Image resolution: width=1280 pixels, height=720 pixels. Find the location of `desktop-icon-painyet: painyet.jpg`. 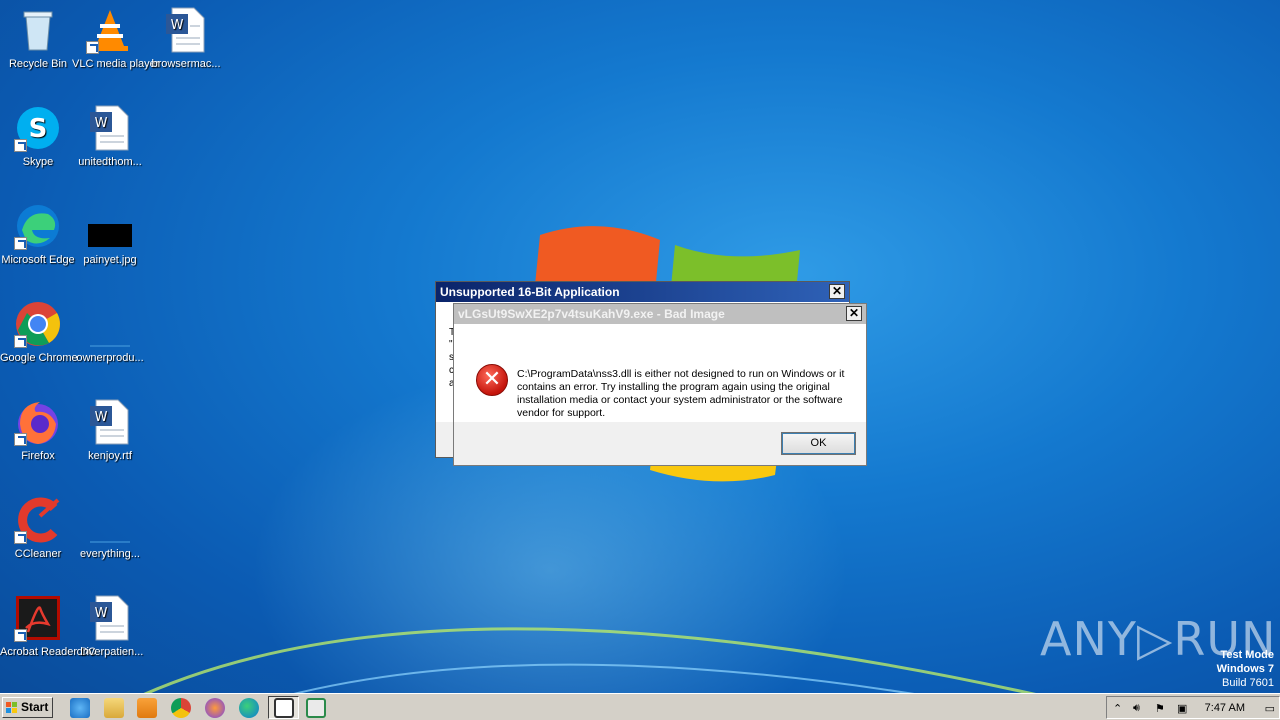

desktop-icon-painyet: painyet.jpg is located at coordinates (110, 234).